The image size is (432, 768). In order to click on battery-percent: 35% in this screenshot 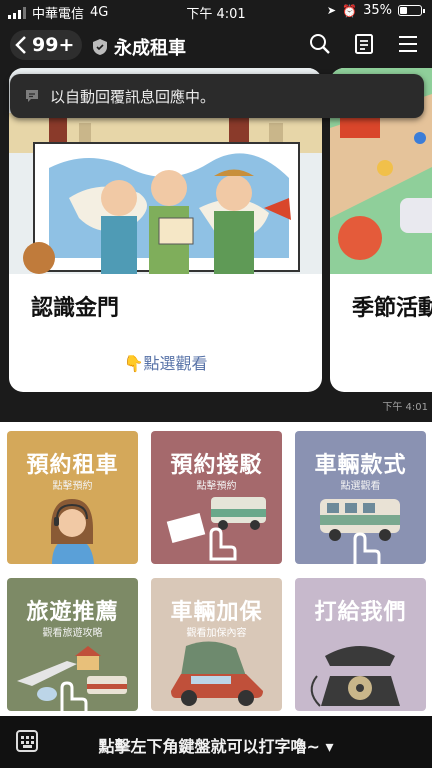, I will do `click(377, 10)`.